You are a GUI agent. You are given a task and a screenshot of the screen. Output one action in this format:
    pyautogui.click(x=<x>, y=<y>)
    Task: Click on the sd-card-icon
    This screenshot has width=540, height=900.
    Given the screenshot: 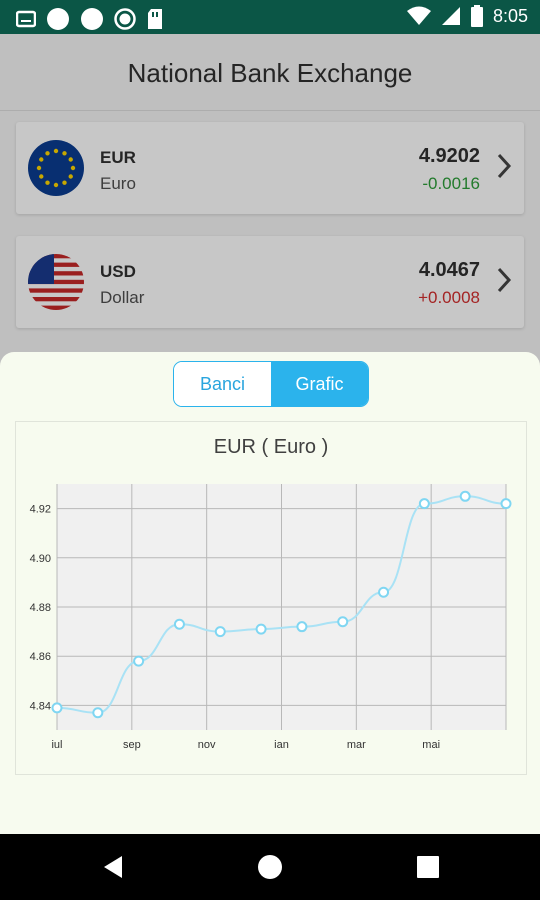 What is the action you would take?
    pyautogui.click(x=155, y=19)
    